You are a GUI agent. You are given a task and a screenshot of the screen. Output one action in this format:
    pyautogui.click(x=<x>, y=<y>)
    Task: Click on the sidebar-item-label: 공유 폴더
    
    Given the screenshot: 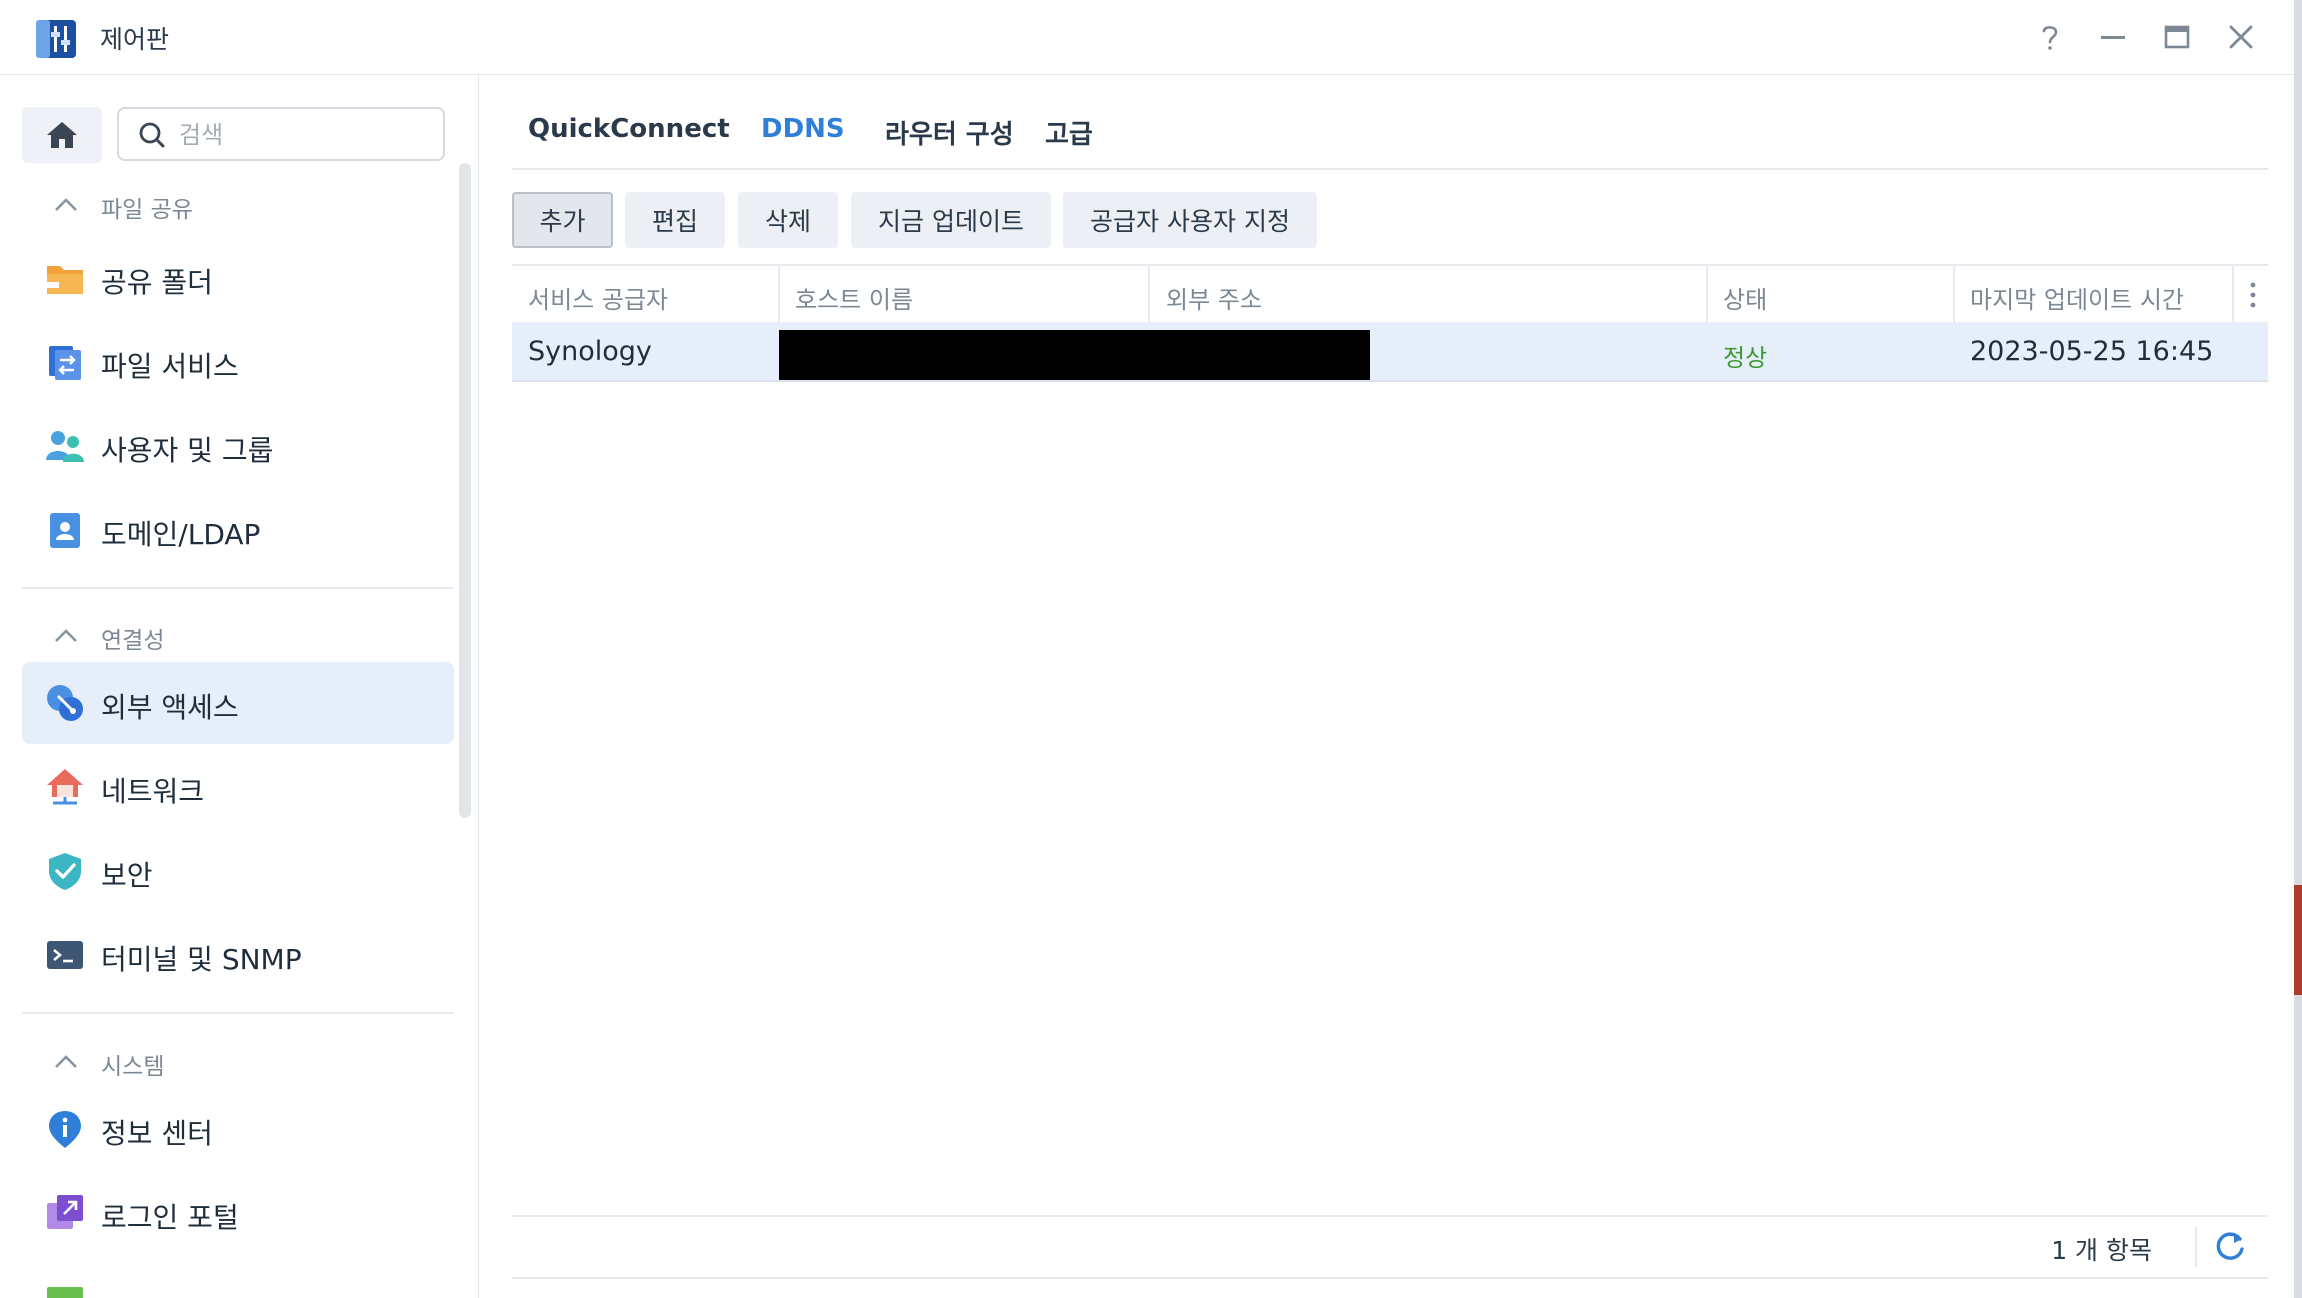 What is the action you would take?
    pyautogui.click(x=157, y=282)
    